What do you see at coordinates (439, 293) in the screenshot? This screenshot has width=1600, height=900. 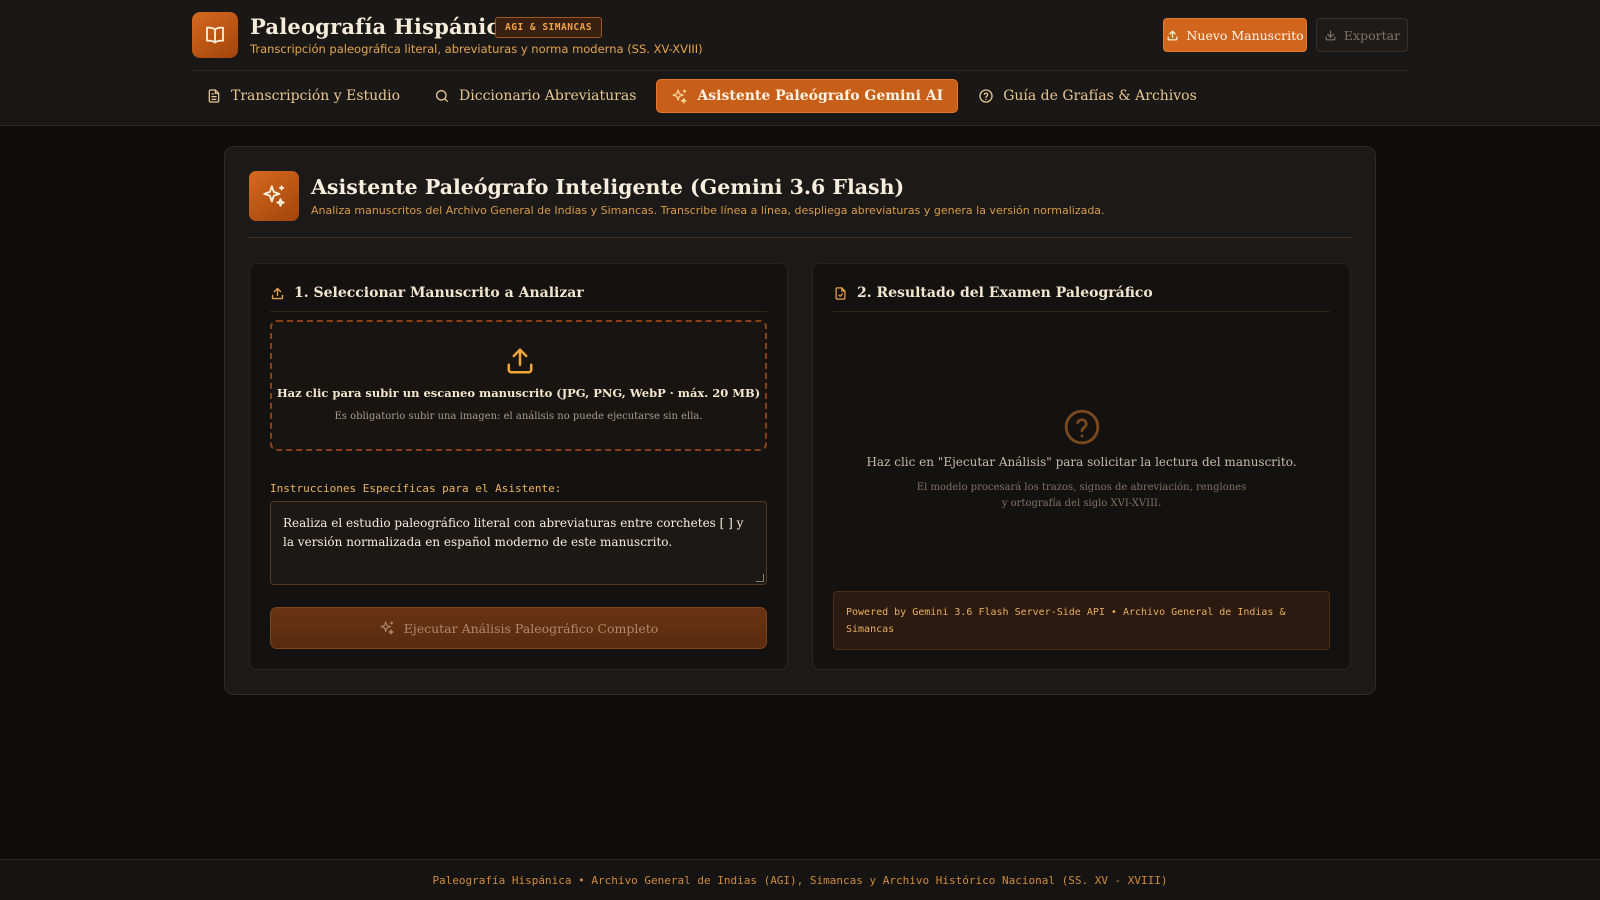 I see `upload-panel-title: 1. Seleccionar Manuscrito a Analizar` at bounding box center [439, 293].